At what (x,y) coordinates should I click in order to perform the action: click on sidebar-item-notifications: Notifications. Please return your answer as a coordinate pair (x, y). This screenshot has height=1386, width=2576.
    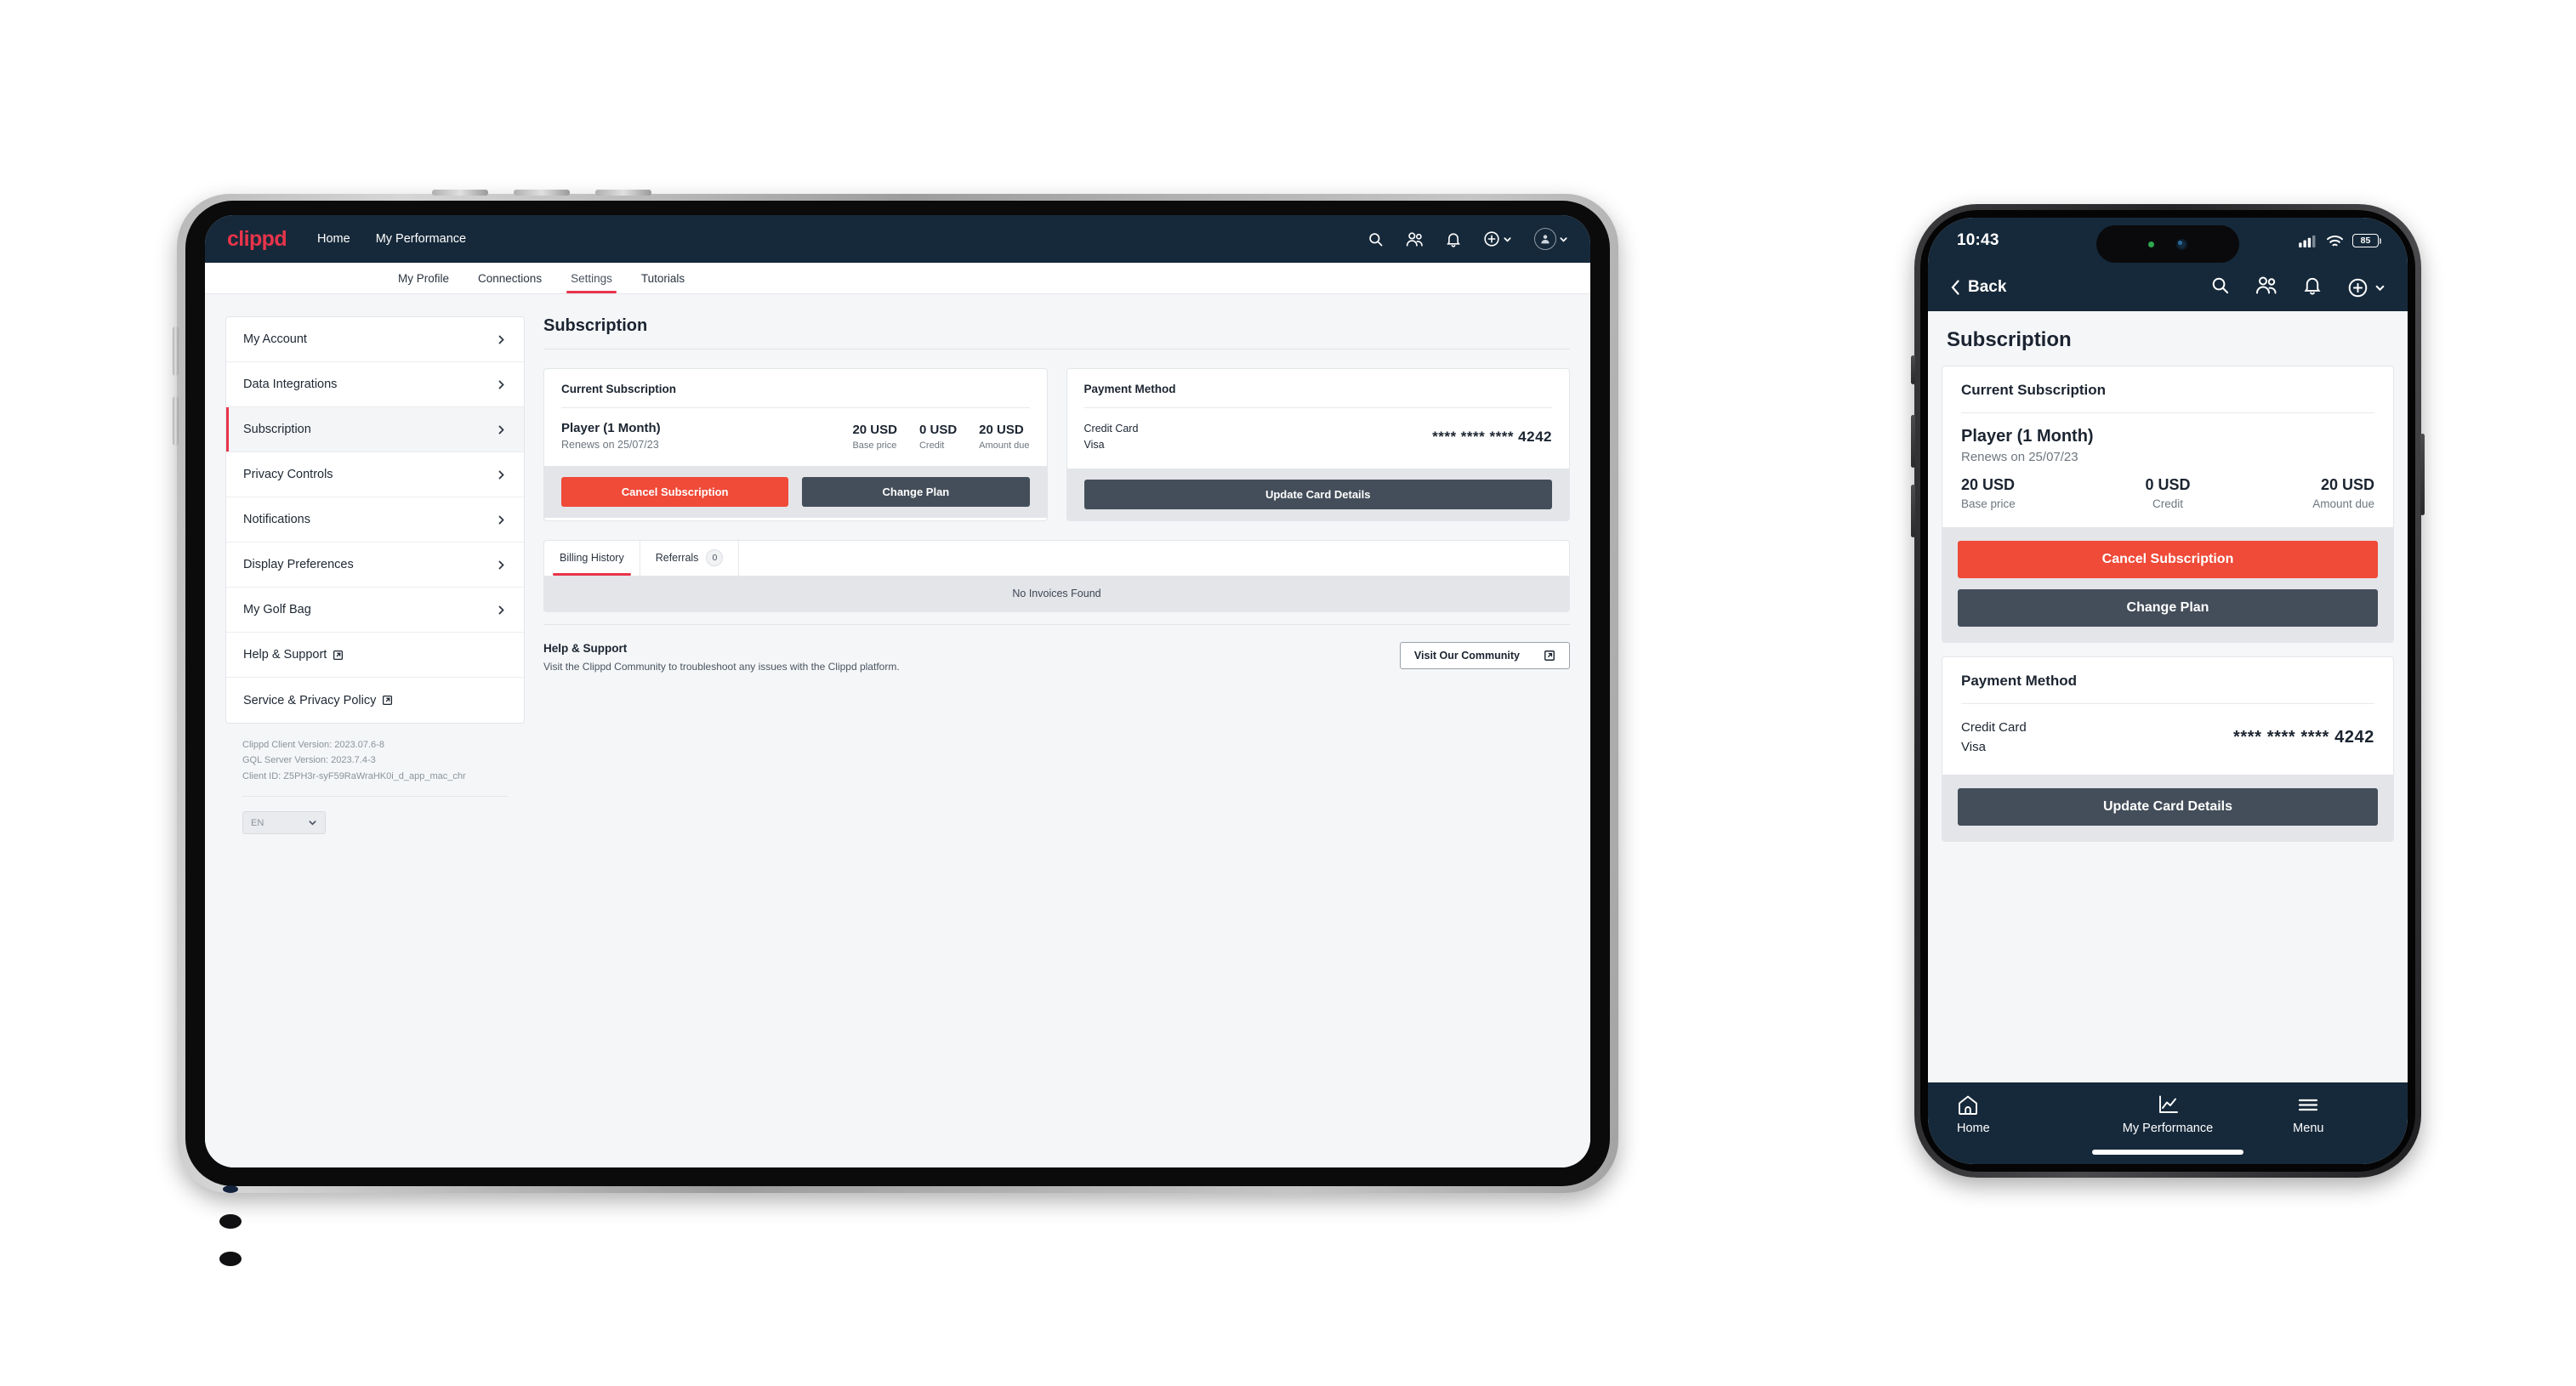
    Looking at the image, I should click on (375, 519).